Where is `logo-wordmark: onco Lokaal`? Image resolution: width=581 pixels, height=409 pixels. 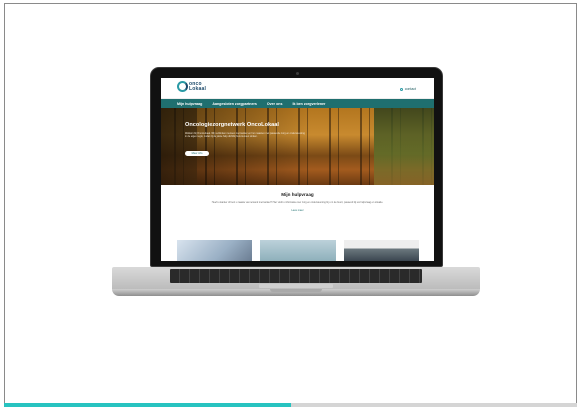
logo-wordmark: onco Lokaal is located at coordinates (198, 86).